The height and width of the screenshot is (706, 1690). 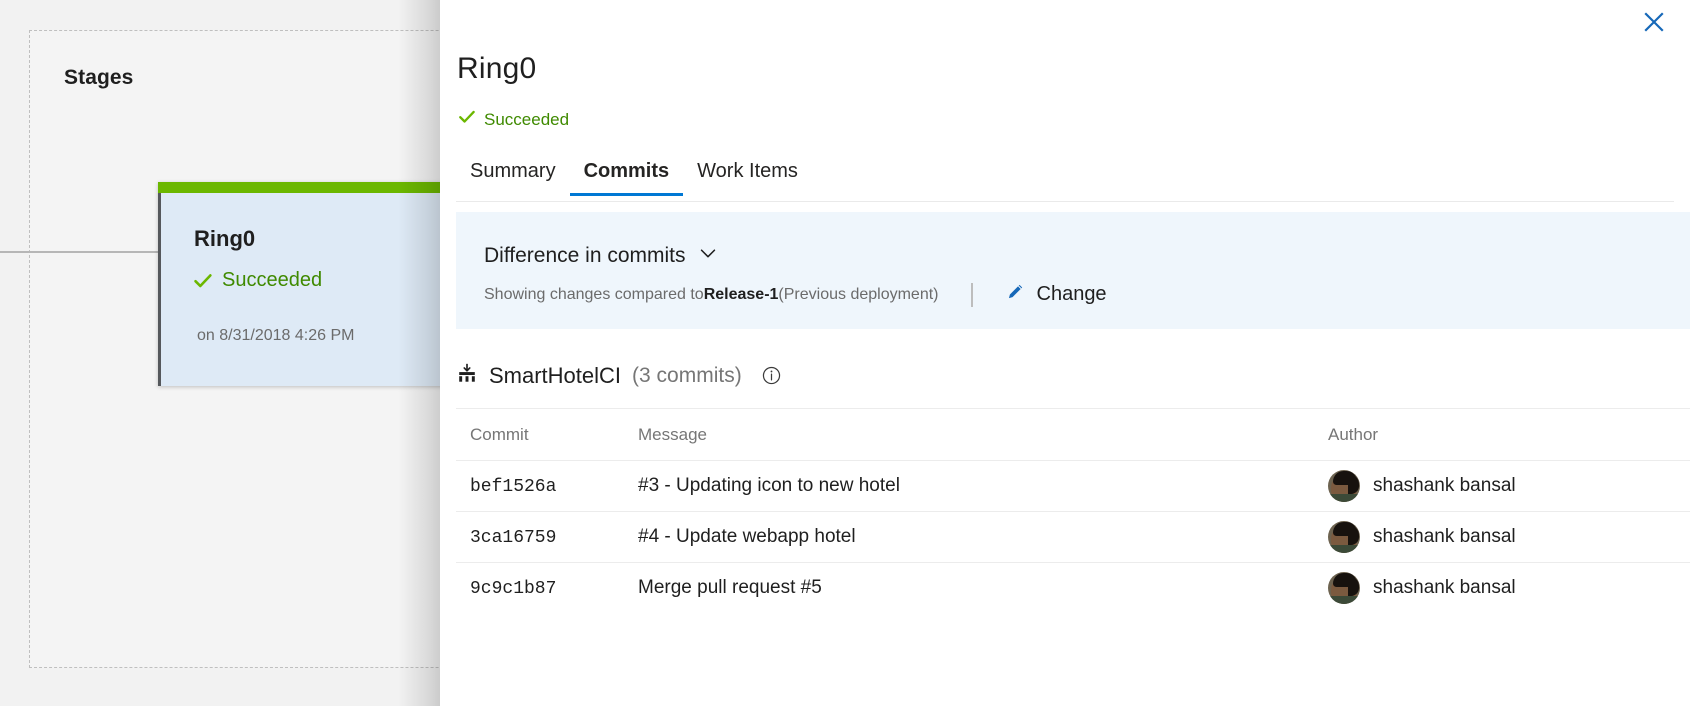 What do you see at coordinates (747, 178) in the screenshot?
I see `tab-work-items: Work Items` at bounding box center [747, 178].